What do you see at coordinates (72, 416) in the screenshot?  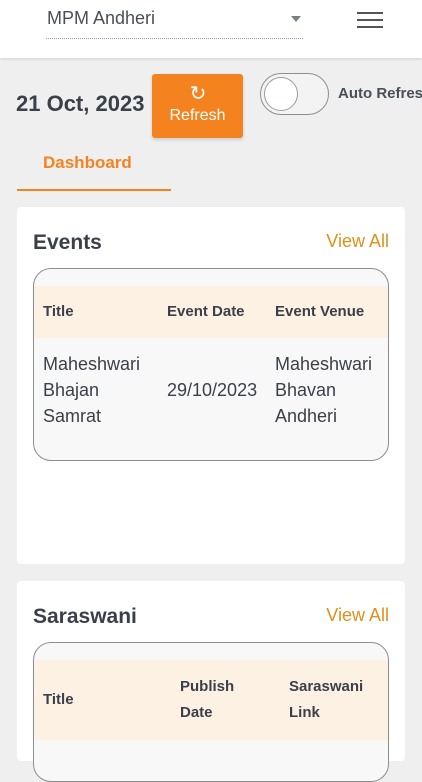 I see `cell-line: Samrat` at bounding box center [72, 416].